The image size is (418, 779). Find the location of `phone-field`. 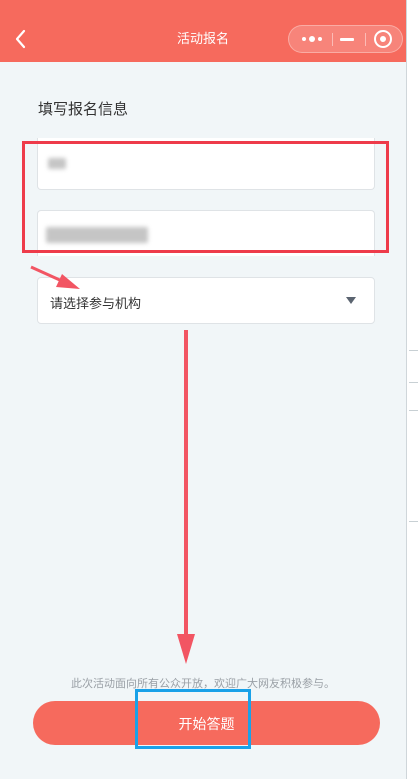

phone-field is located at coordinates (206, 233).